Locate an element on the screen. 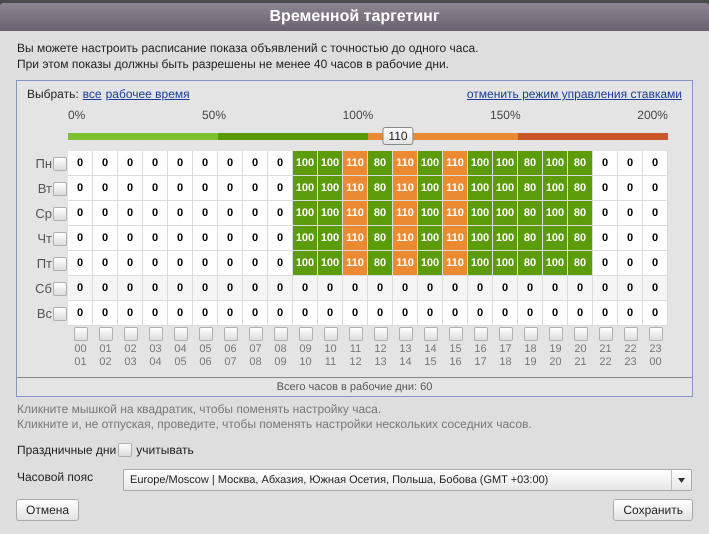  save-button: Сохранить is located at coordinates (653, 510).